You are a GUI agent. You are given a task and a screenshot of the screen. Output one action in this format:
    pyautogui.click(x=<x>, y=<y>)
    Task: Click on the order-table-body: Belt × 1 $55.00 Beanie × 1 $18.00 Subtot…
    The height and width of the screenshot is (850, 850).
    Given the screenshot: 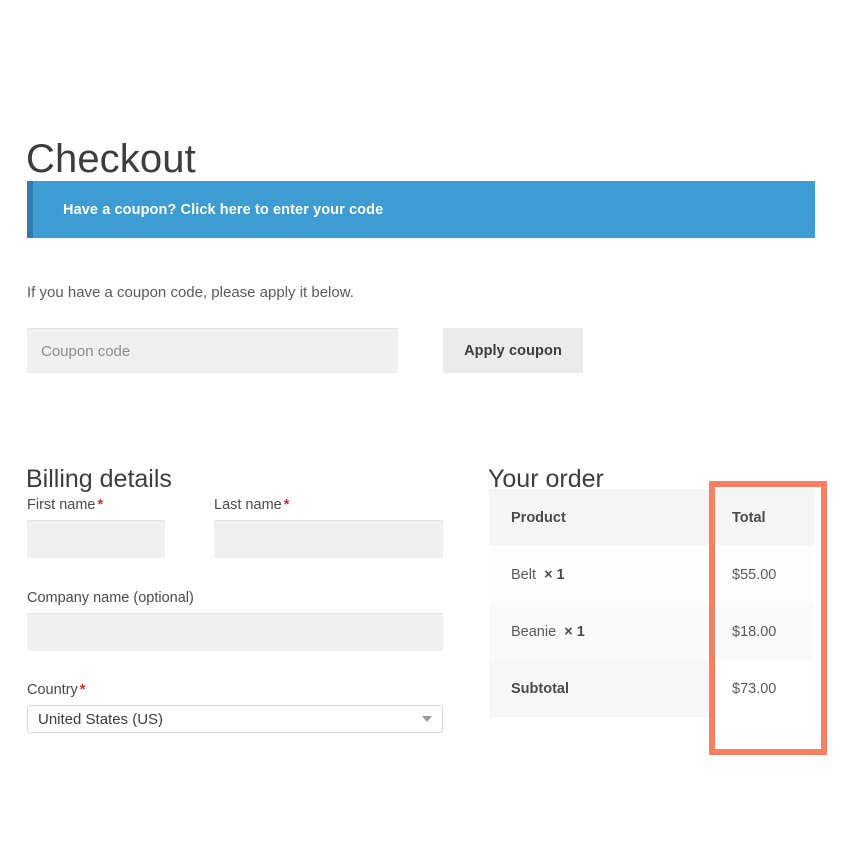 What is the action you would take?
    pyautogui.click(x=651, y=631)
    